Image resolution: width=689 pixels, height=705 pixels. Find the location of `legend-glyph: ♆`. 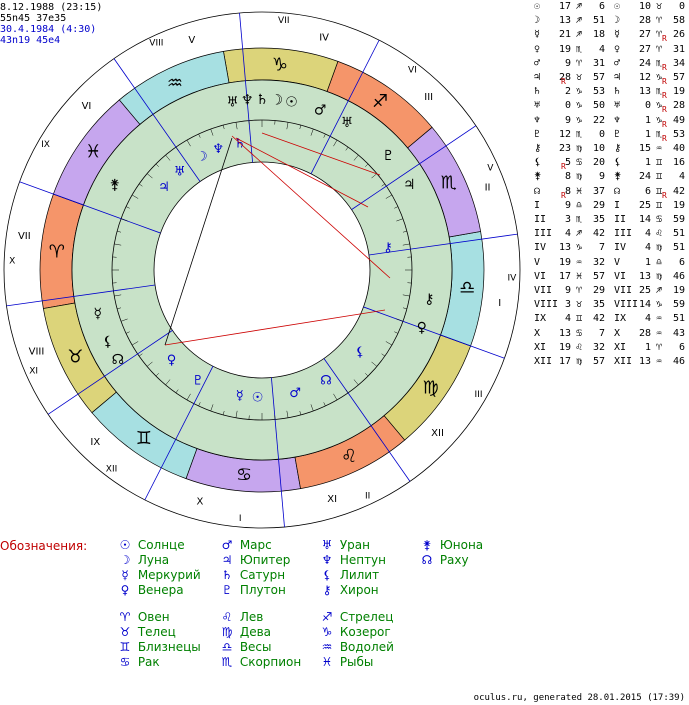

legend-glyph: ♆ is located at coordinates (327, 560).